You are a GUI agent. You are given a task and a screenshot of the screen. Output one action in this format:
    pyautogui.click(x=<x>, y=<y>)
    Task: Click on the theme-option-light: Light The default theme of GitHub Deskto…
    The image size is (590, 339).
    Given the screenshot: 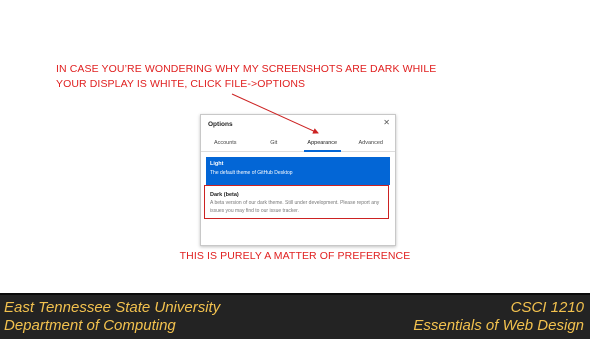 What is the action you would take?
    pyautogui.click(x=298, y=171)
    